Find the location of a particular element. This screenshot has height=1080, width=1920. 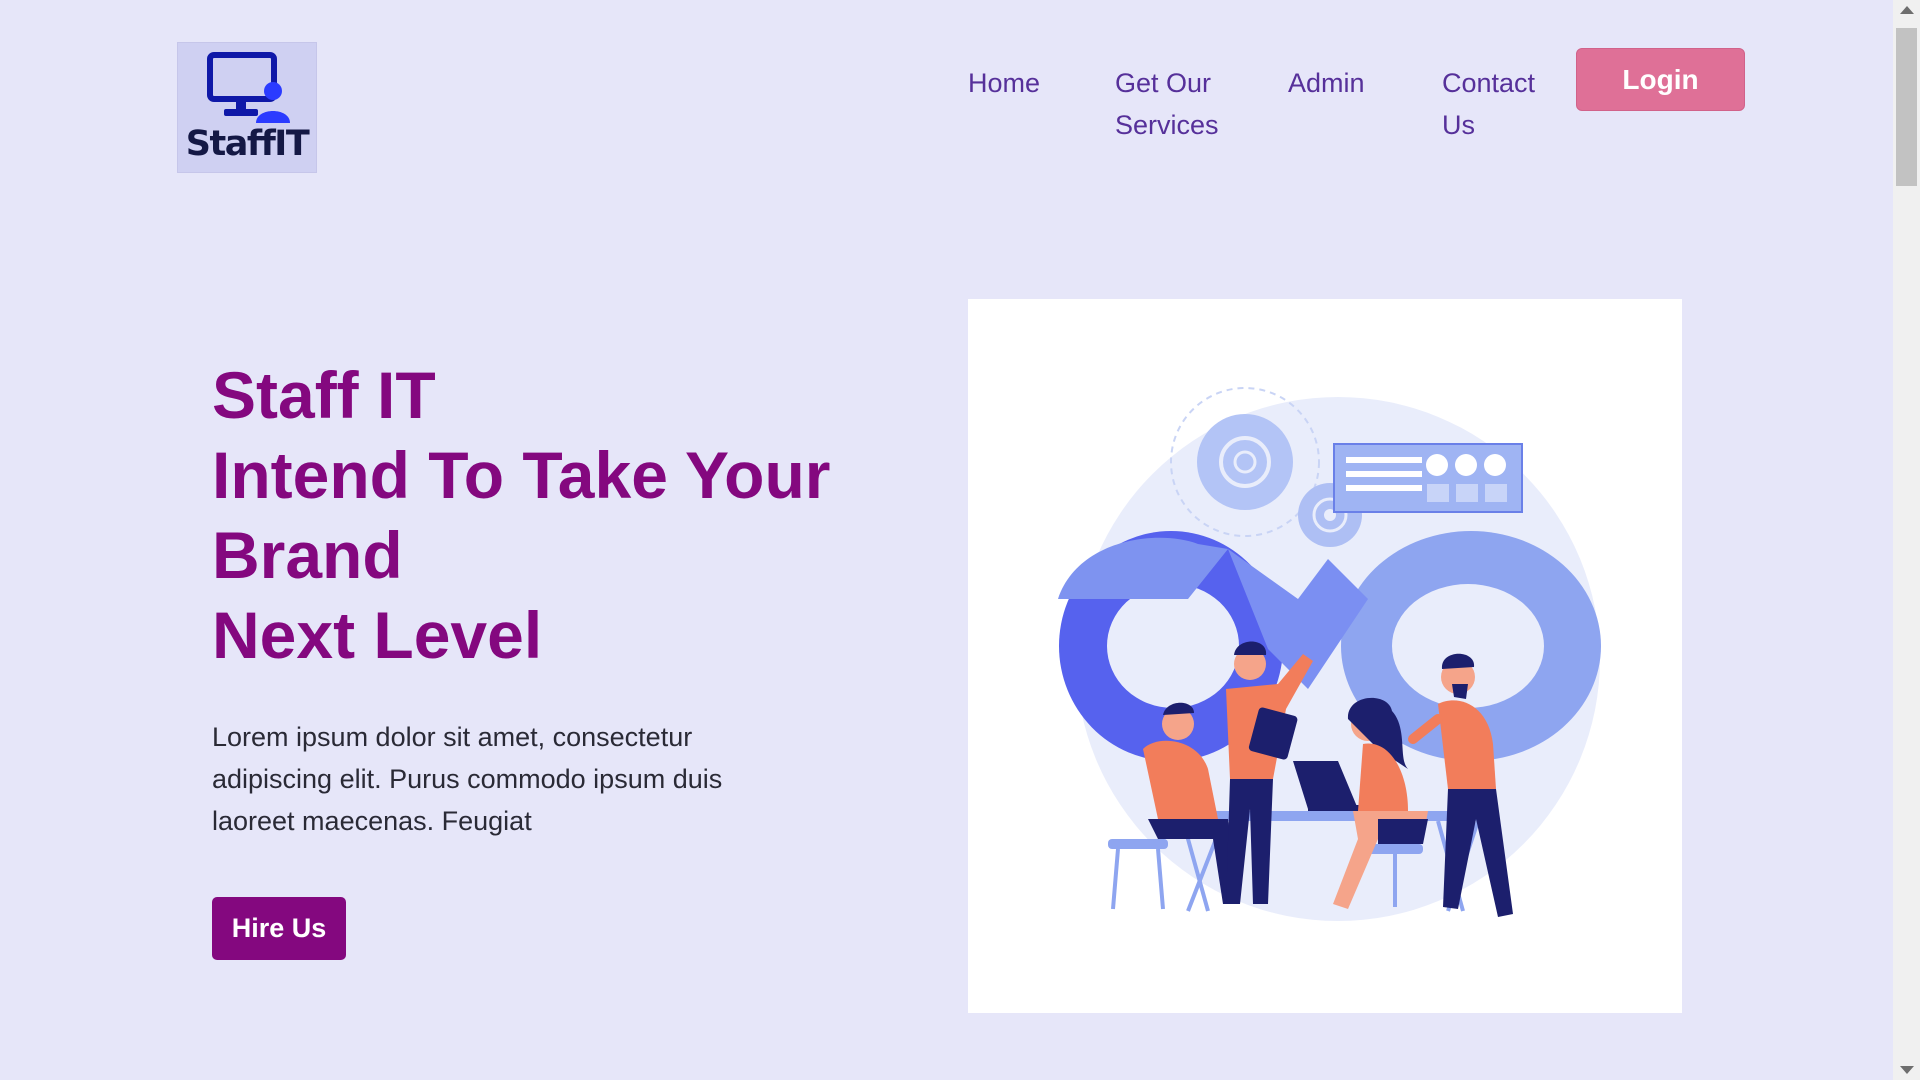

hero-title-line-1: Staff IT is located at coordinates (324, 395).